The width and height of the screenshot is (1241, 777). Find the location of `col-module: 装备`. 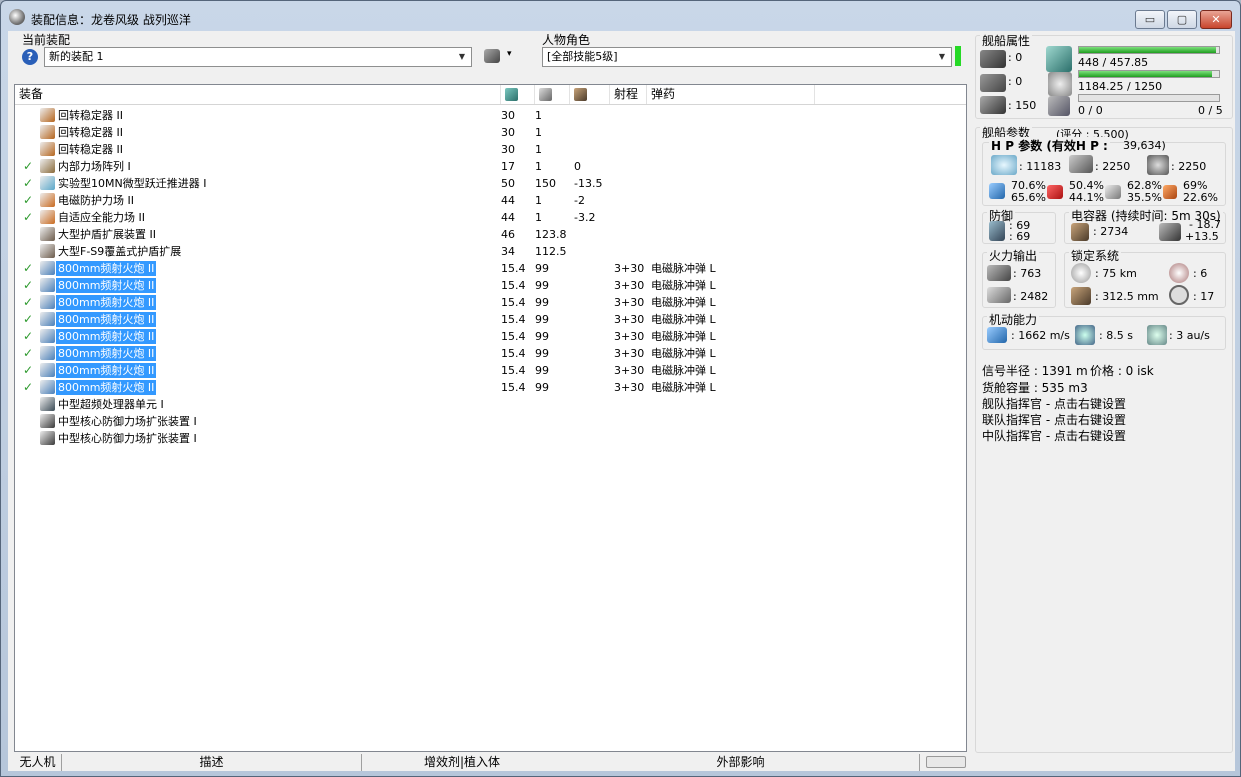

col-module: 装备 is located at coordinates (258, 94).